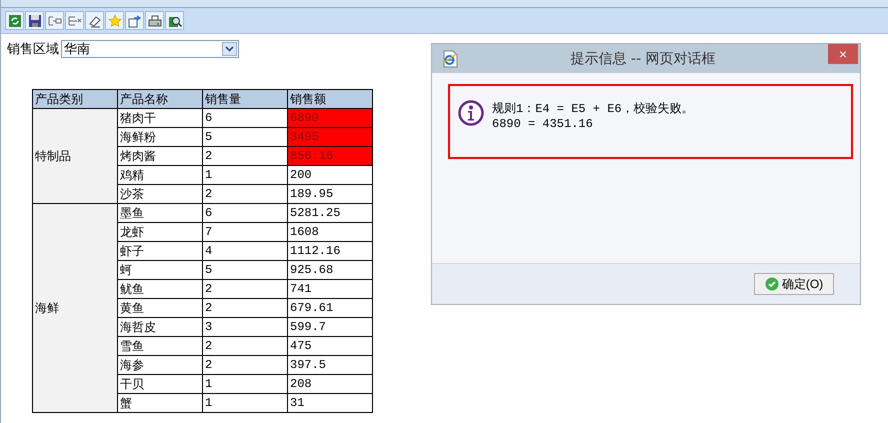  I want to click on print-icon, so click(155, 21).